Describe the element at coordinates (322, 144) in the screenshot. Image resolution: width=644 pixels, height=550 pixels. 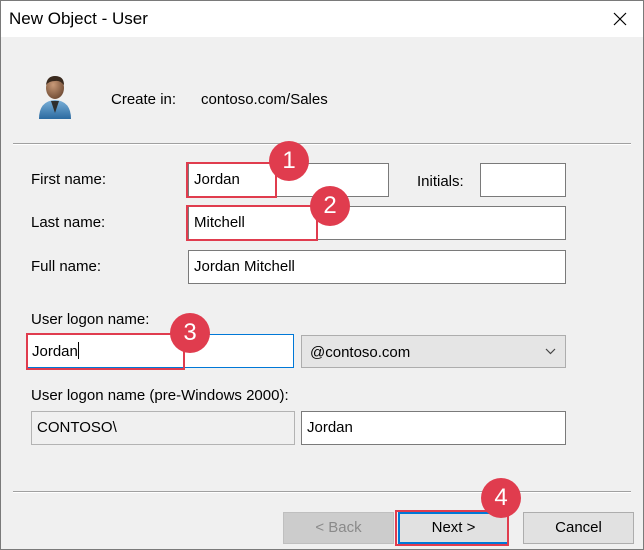
I see `header-divider` at that location.